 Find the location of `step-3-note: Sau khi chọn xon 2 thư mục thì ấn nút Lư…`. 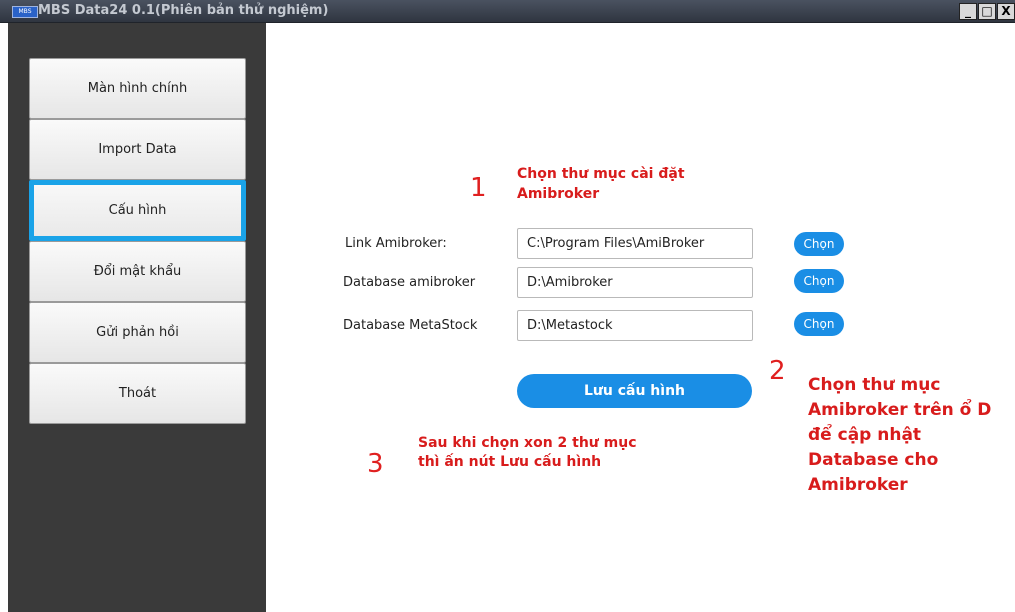

step-3-note: Sau khi chọn xon 2 thư mục thì ấn nút Lư… is located at coordinates (527, 452).